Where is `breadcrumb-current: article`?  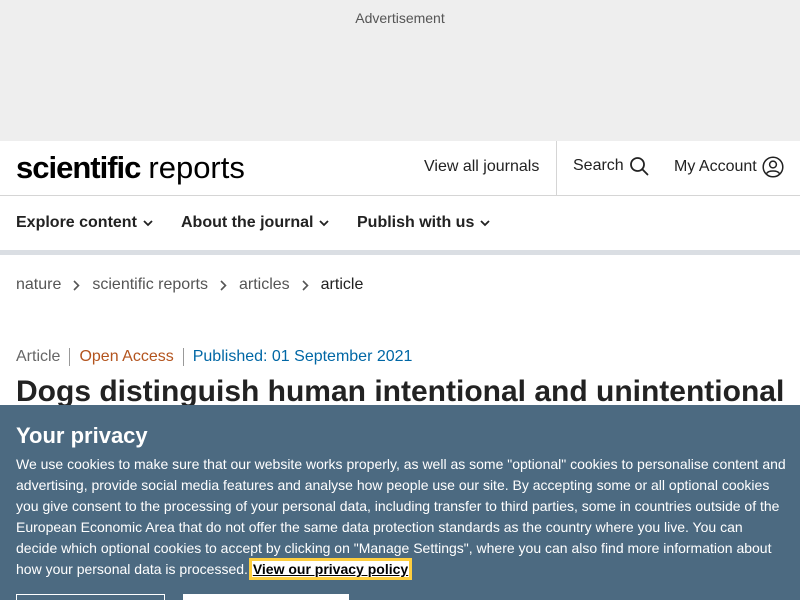 breadcrumb-current: article is located at coordinates (342, 284).